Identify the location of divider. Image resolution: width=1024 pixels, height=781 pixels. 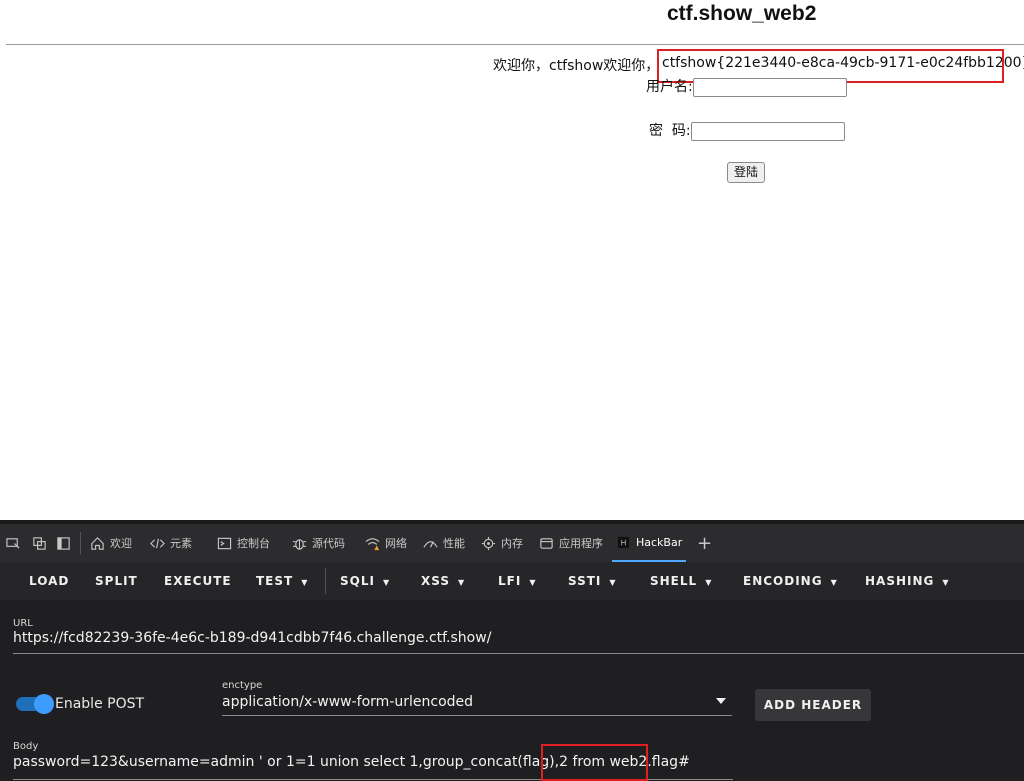
(515, 44).